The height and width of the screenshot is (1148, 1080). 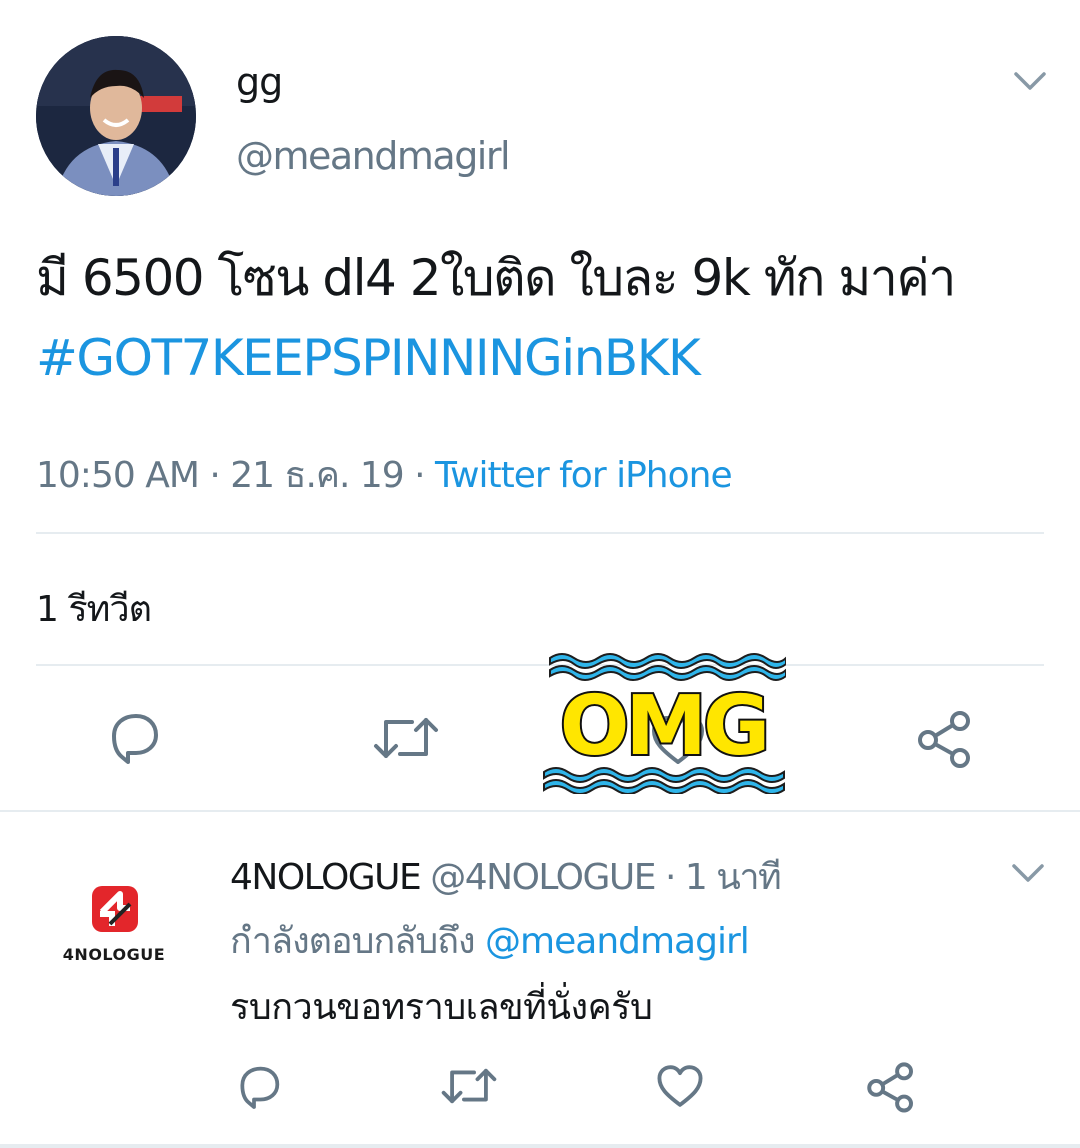 What do you see at coordinates (441, 1007) in the screenshot?
I see `reply-text: รบกวนขอทราบเลขที่นั่งครับ` at bounding box center [441, 1007].